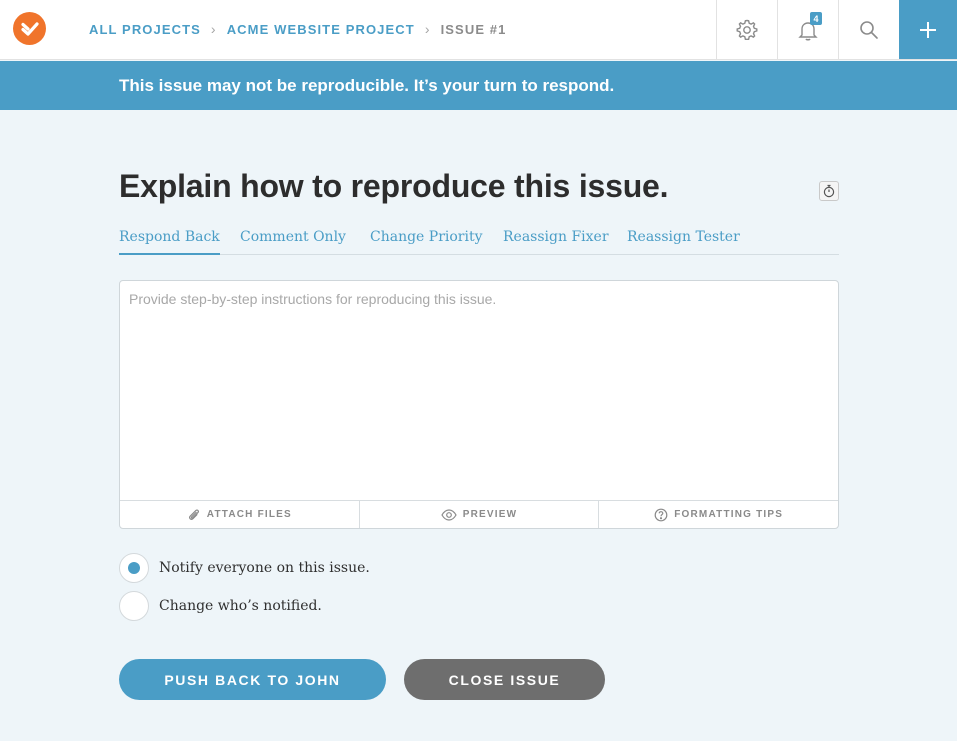 The width and height of the screenshot is (957, 741). What do you see at coordinates (661, 514) in the screenshot?
I see `question-circle-icon` at bounding box center [661, 514].